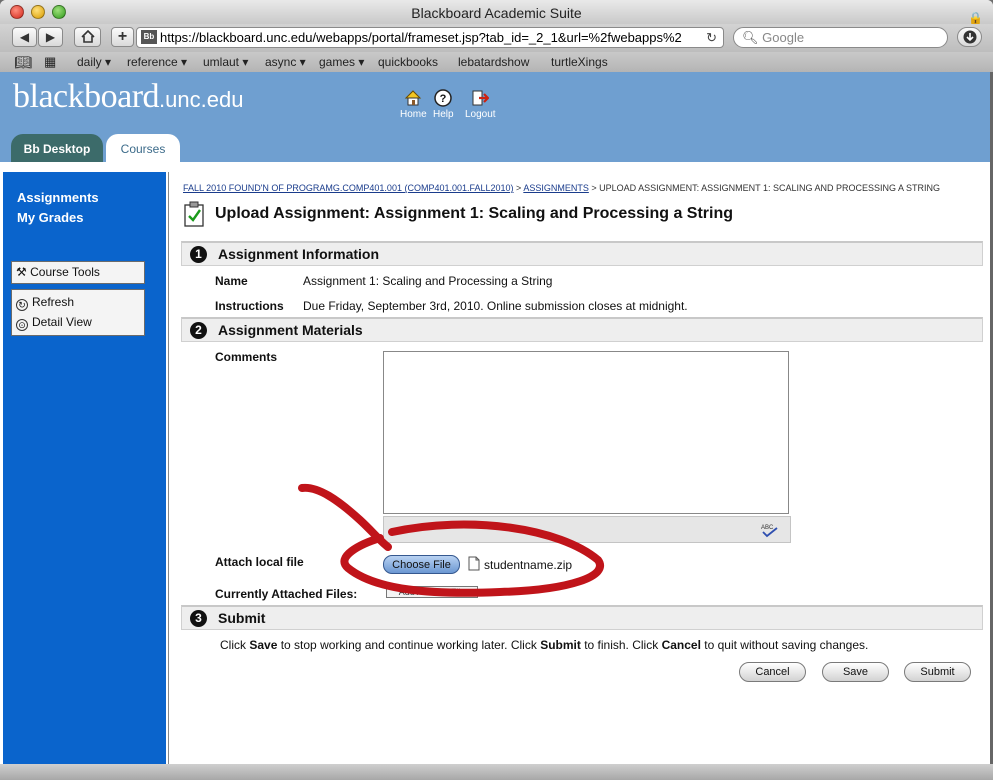 This screenshot has height=780, width=993. Describe the element at coordinates (432, 592) in the screenshot. I see `add-another-file-button: Add Another File` at that location.